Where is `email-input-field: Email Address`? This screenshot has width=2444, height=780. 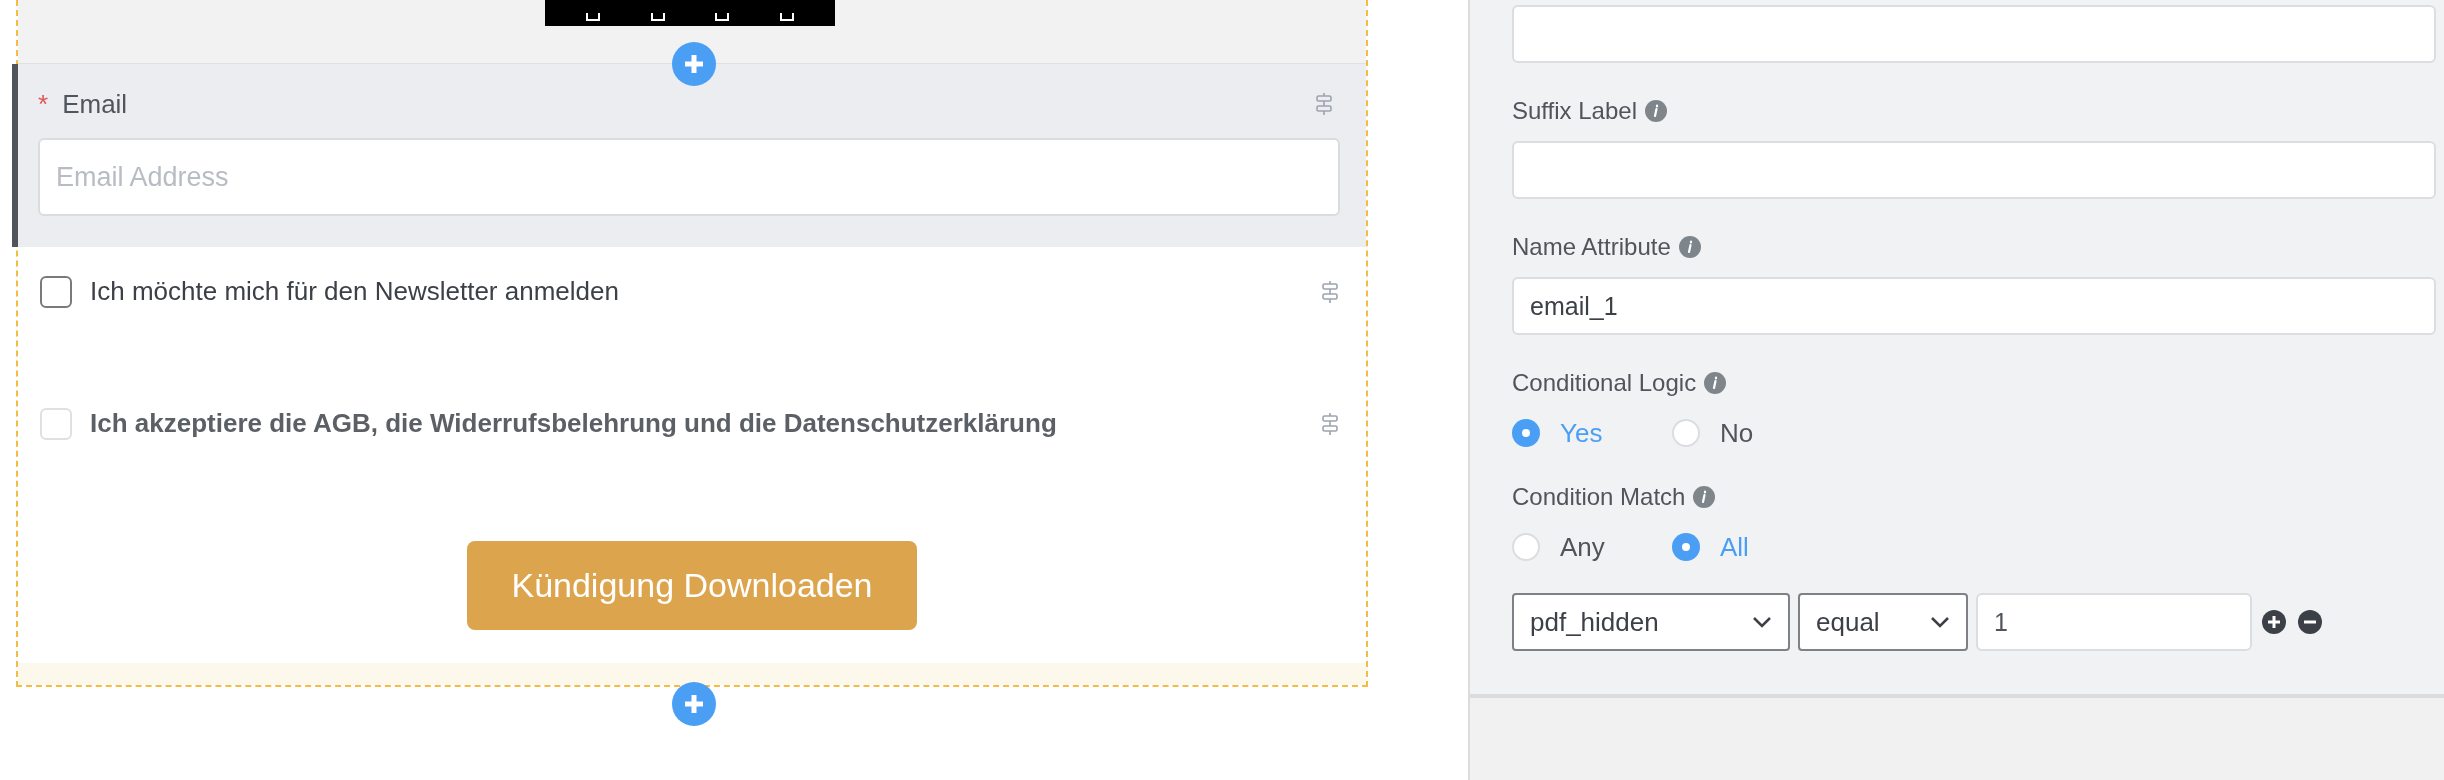
email-input-field: Email Address is located at coordinates (689, 177).